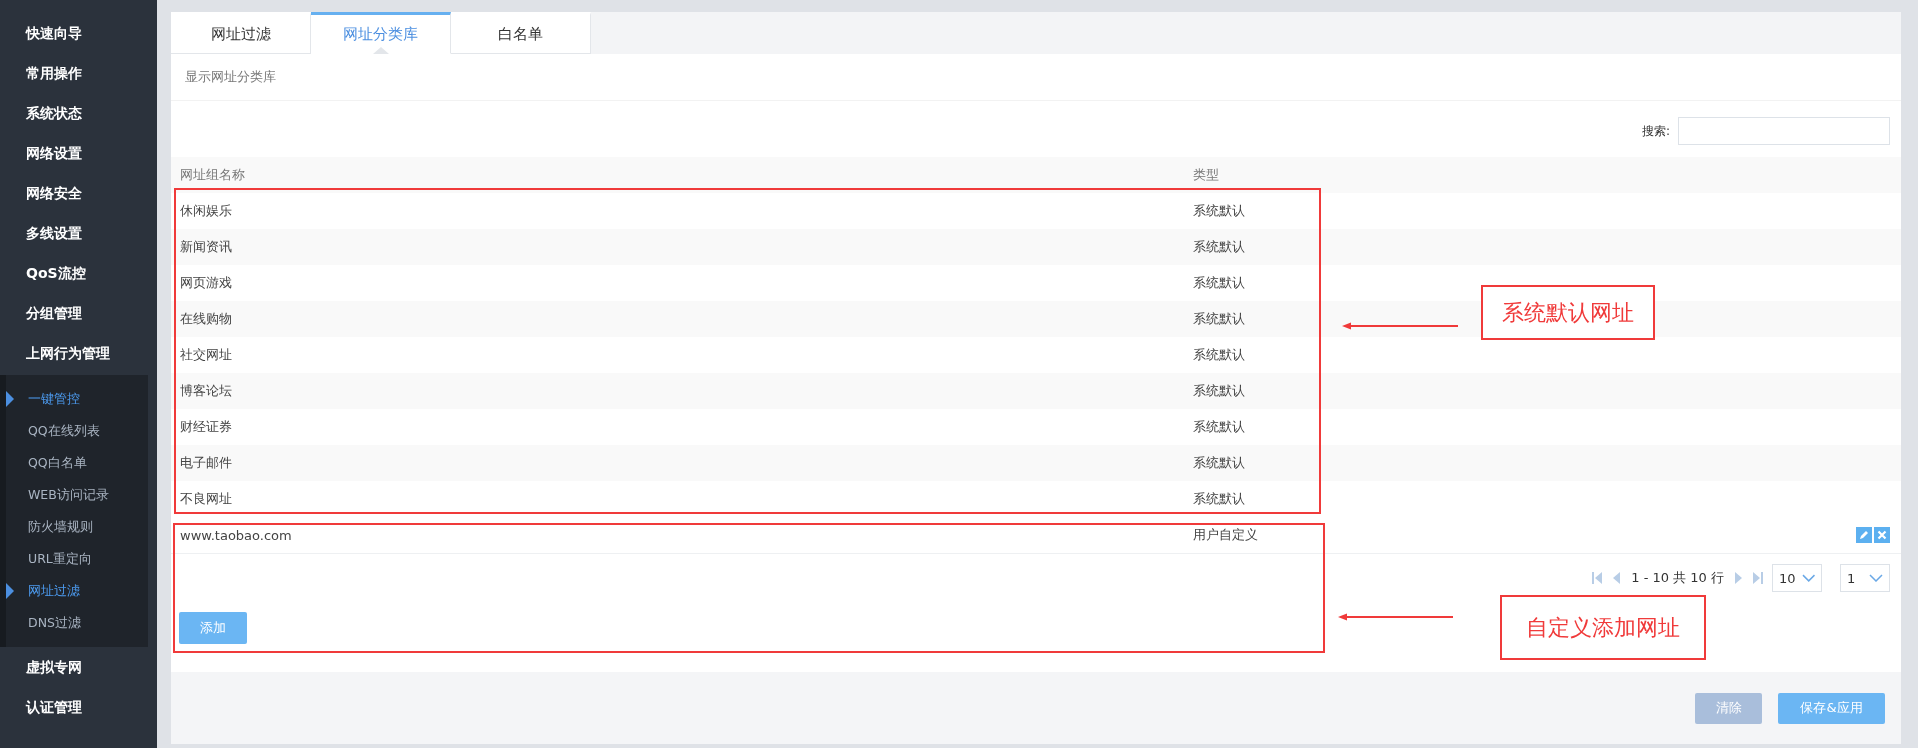  Describe the element at coordinates (77, 463) in the screenshot. I see `submenu-item: QQ白名单` at that location.